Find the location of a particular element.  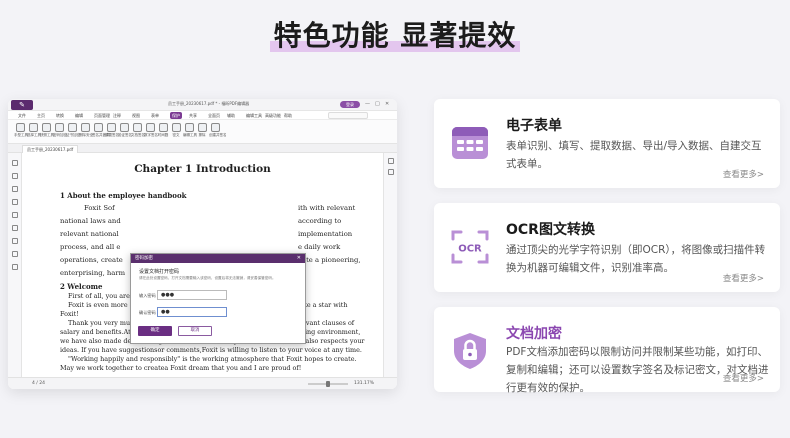

ocr-icon: OCR is located at coordinates (470, 247).